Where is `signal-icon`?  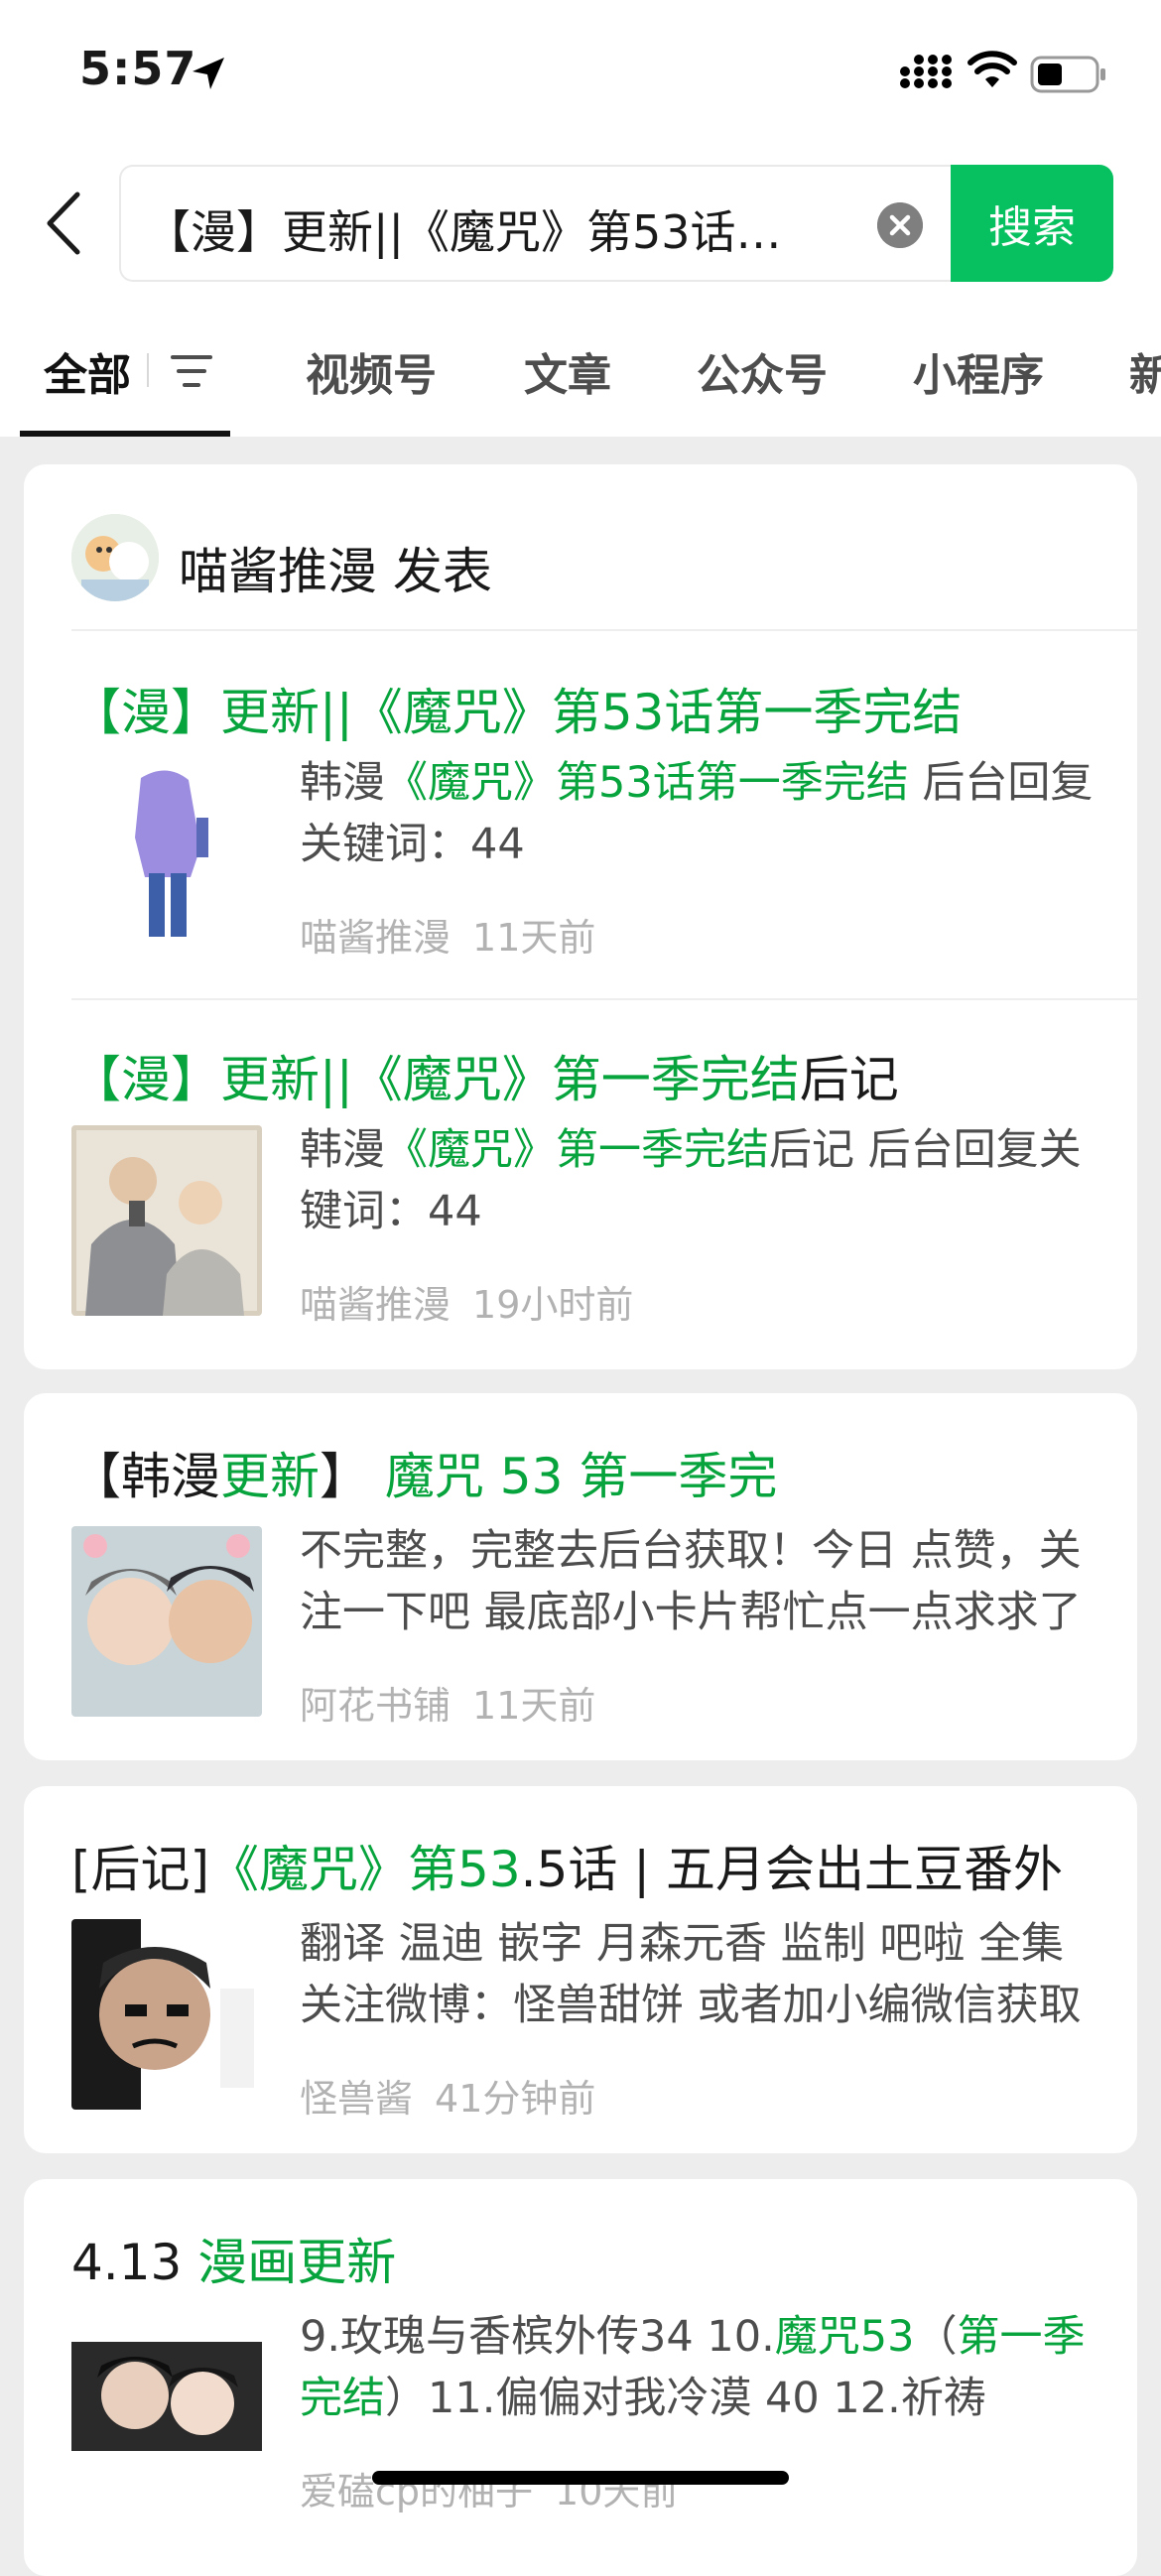 signal-icon is located at coordinates (926, 72).